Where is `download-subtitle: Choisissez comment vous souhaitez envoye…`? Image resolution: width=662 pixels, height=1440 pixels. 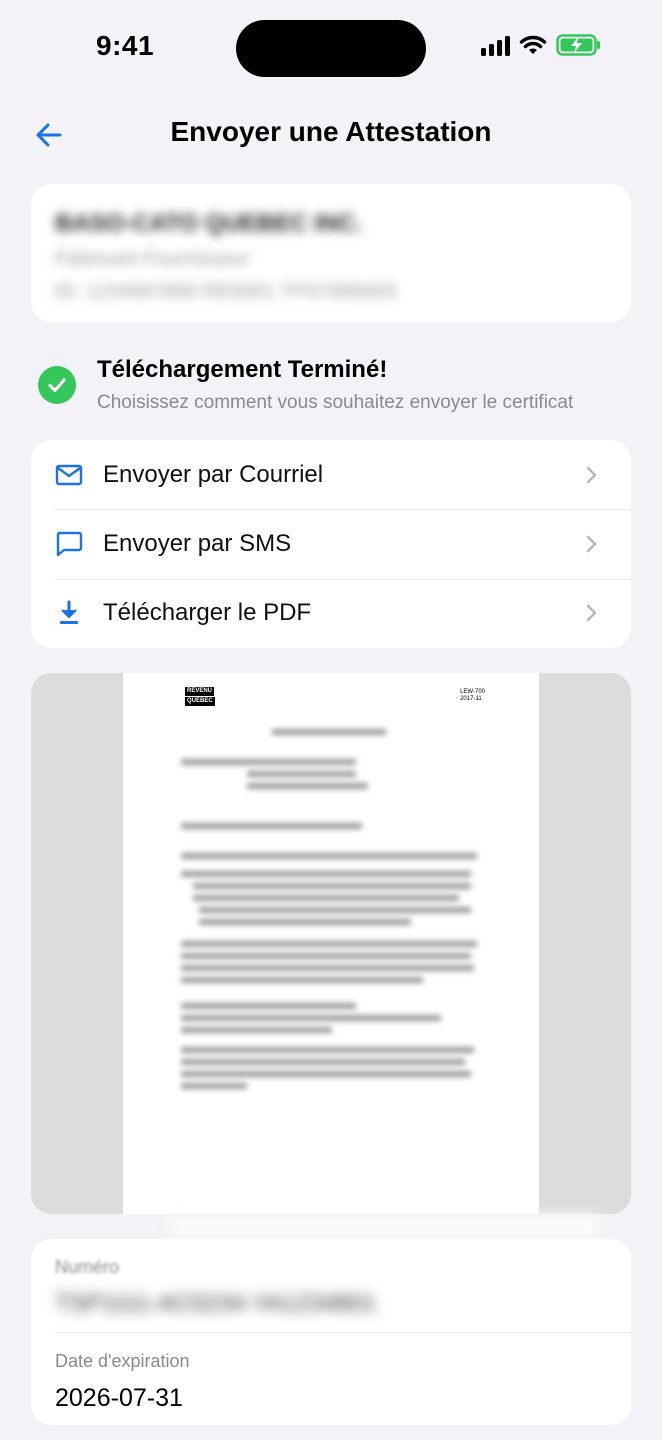
download-subtitle: Choisissez comment vous souhaitez envoye… is located at coordinates (335, 402).